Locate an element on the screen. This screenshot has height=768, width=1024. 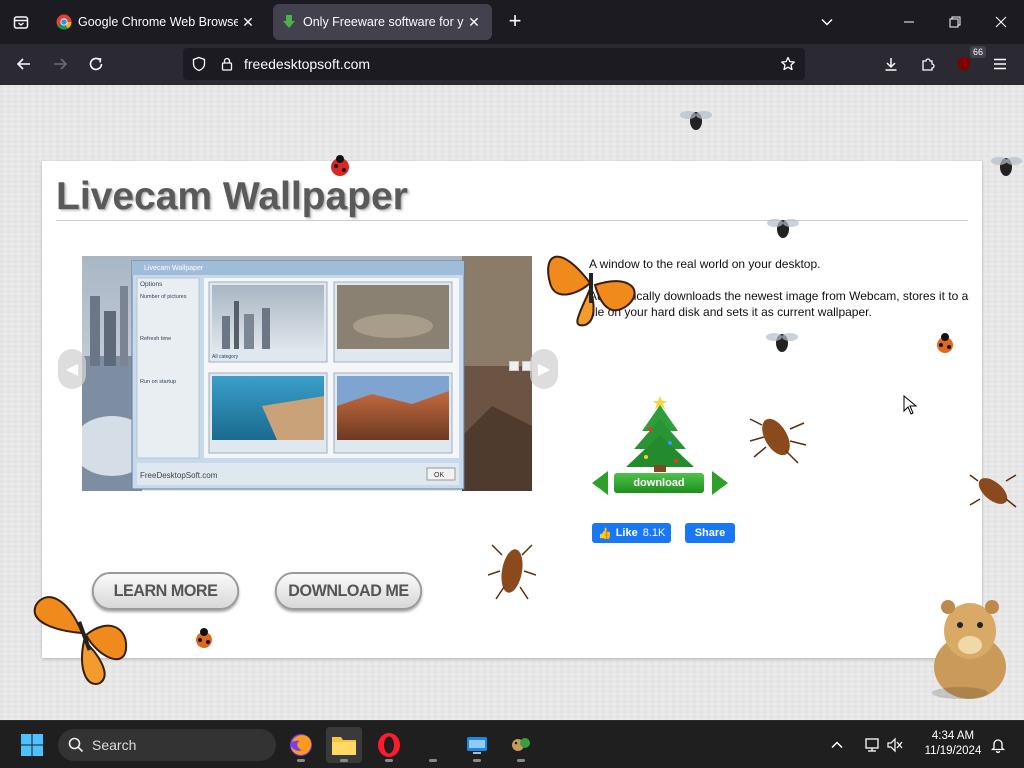
reload-button is located at coordinates (96, 64).